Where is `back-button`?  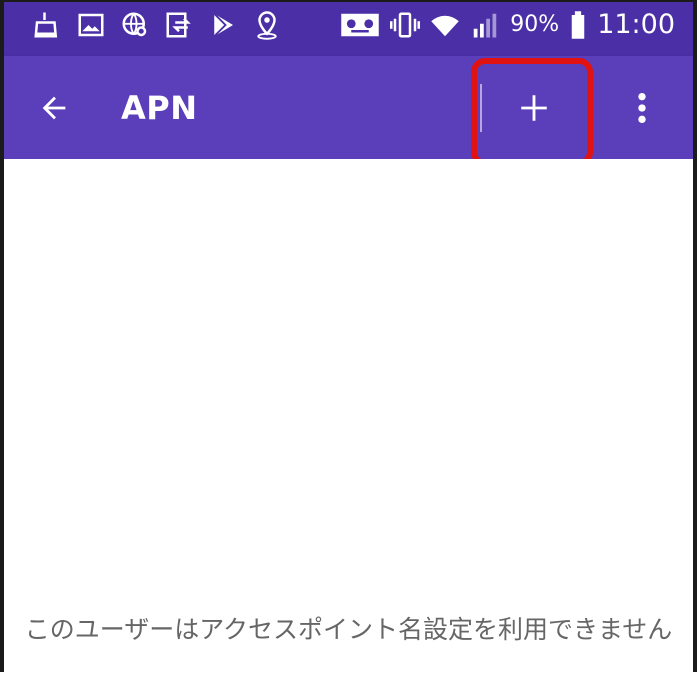 back-button is located at coordinates (54, 108).